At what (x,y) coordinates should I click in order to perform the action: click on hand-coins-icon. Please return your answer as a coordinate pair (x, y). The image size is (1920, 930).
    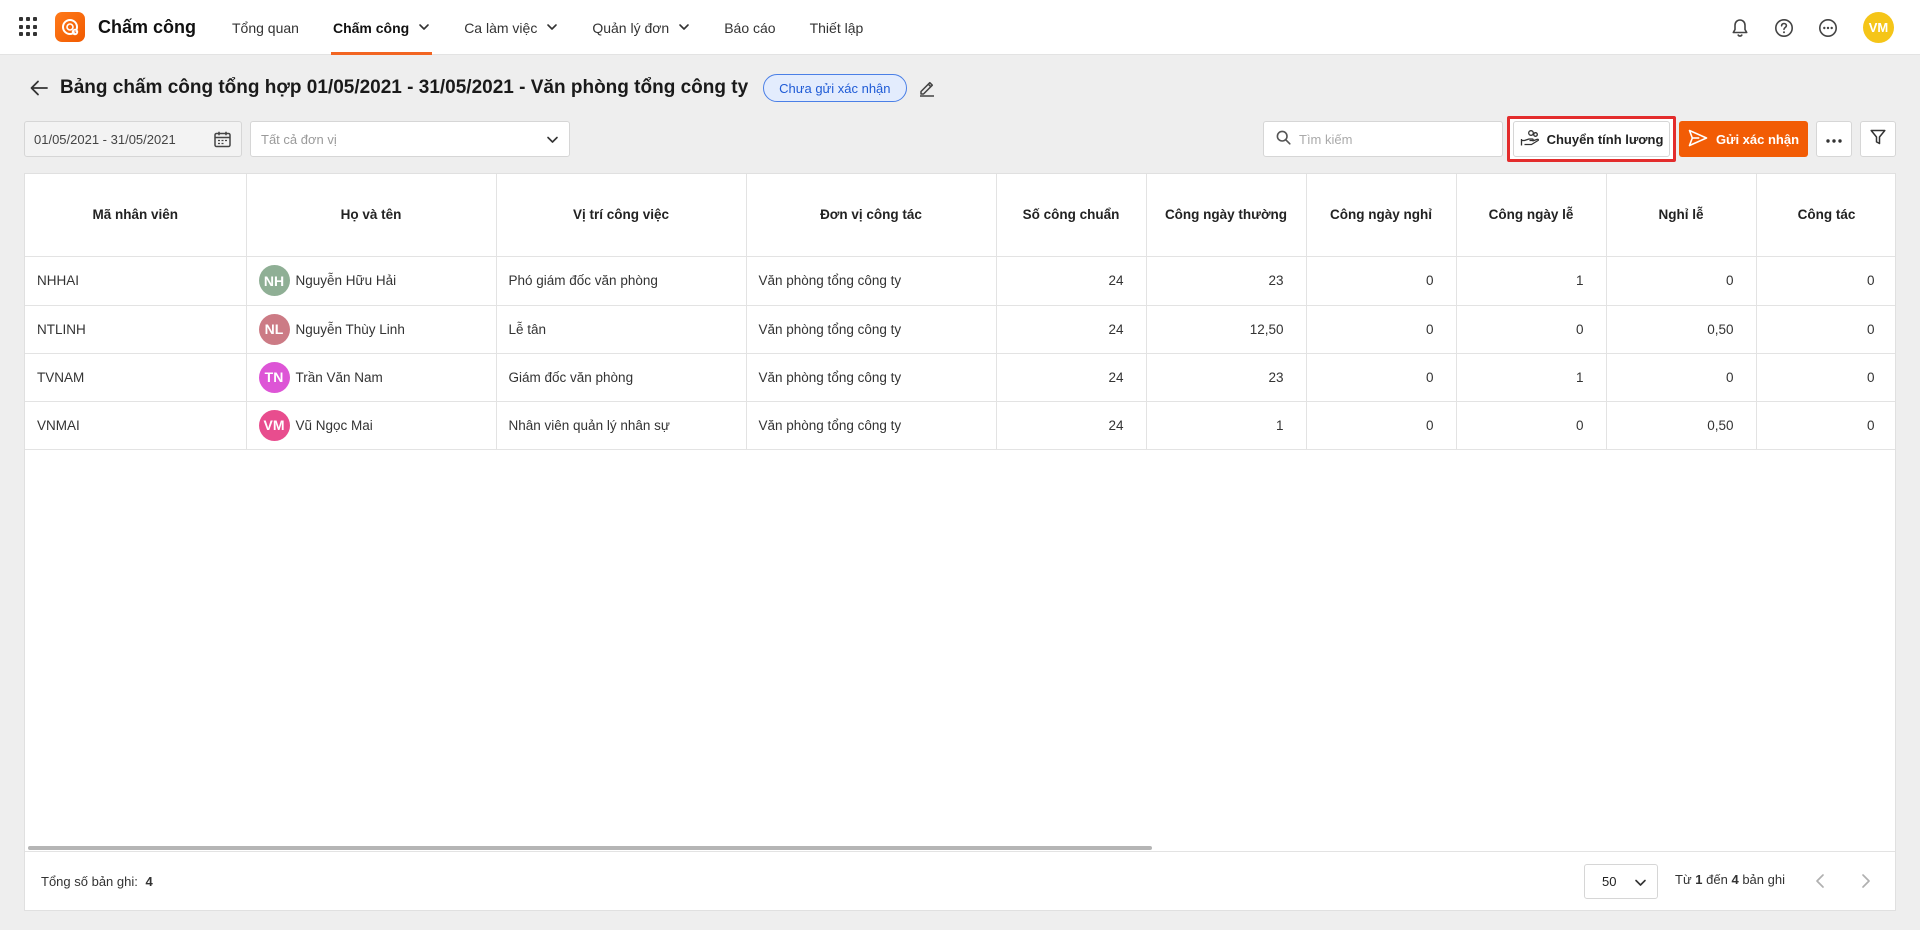
    Looking at the image, I should click on (1530, 139).